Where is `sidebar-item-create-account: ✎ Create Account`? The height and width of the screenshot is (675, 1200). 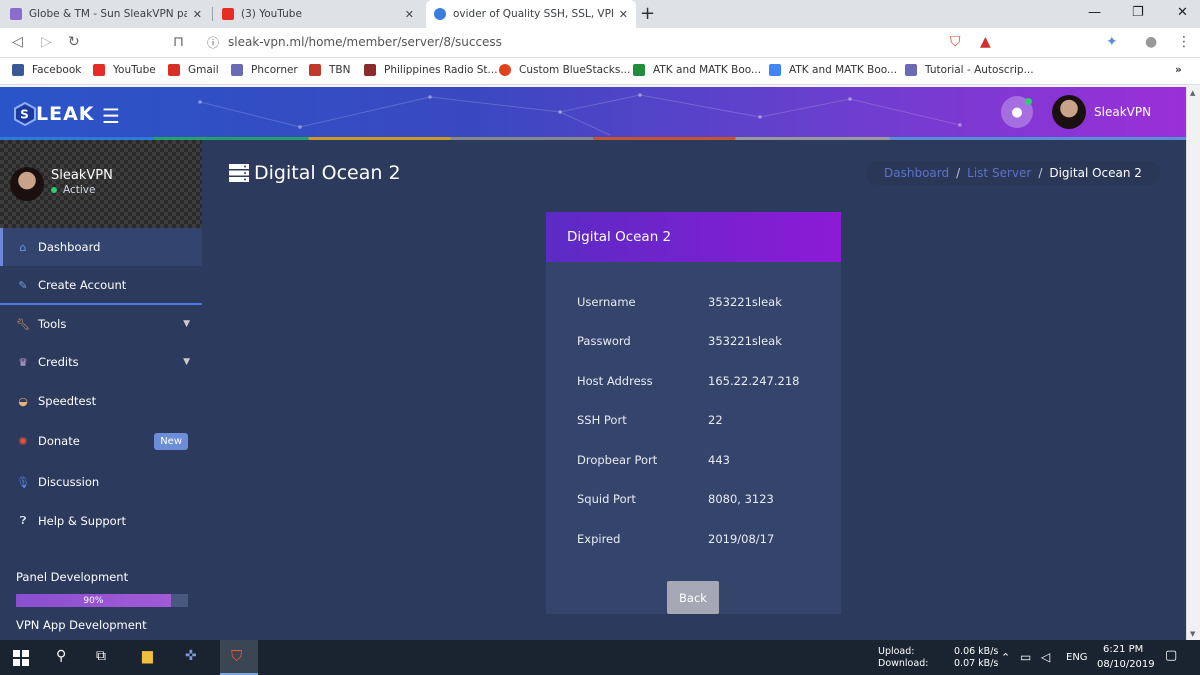 sidebar-item-create-account: ✎ Create Account is located at coordinates (101, 286).